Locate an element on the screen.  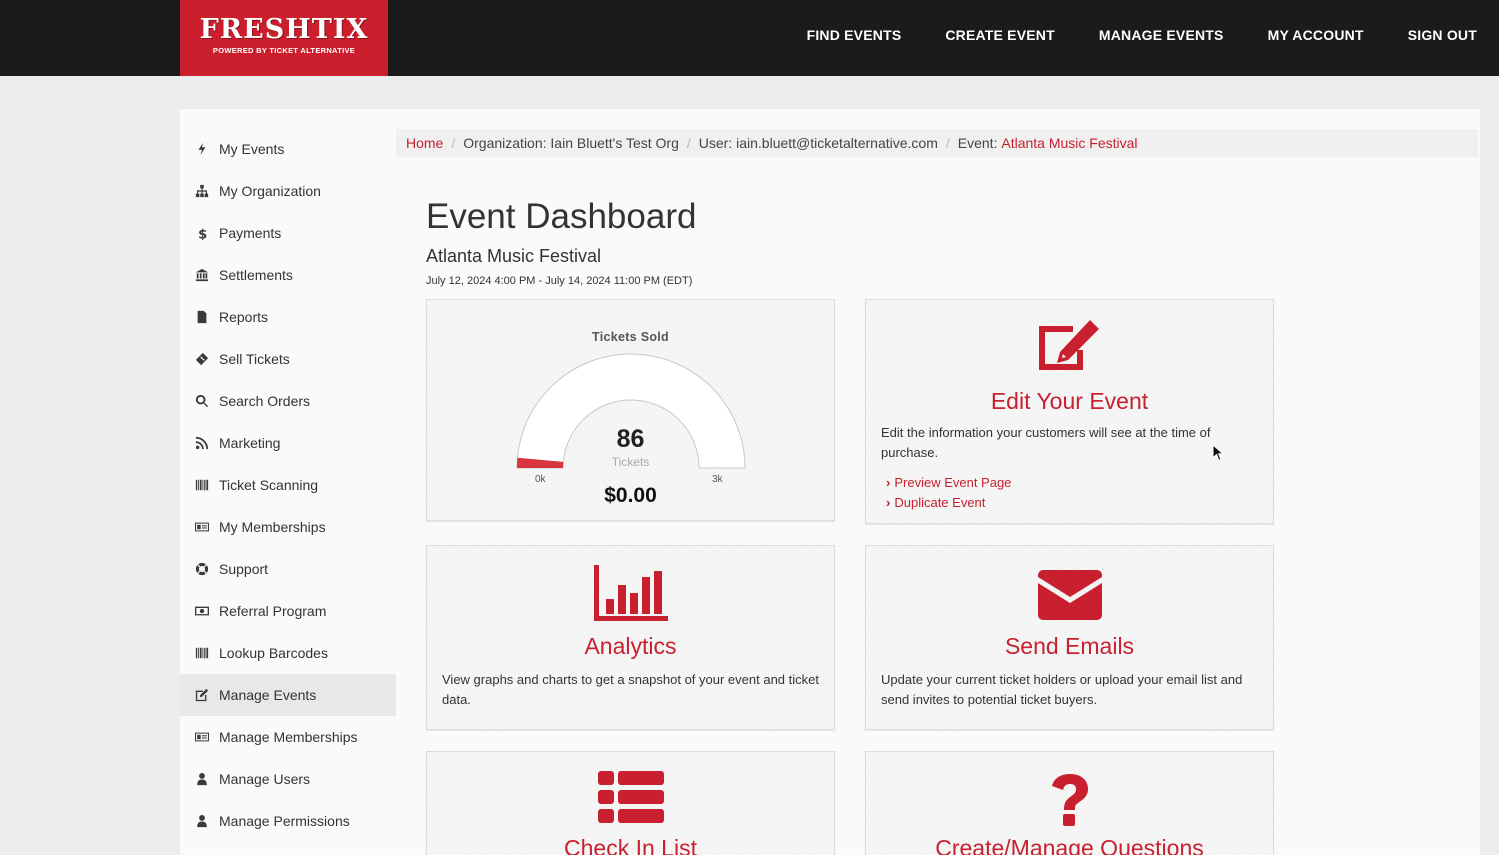
sidebar-item-search-orders: Search Orders is located at coordinates (288, 401).